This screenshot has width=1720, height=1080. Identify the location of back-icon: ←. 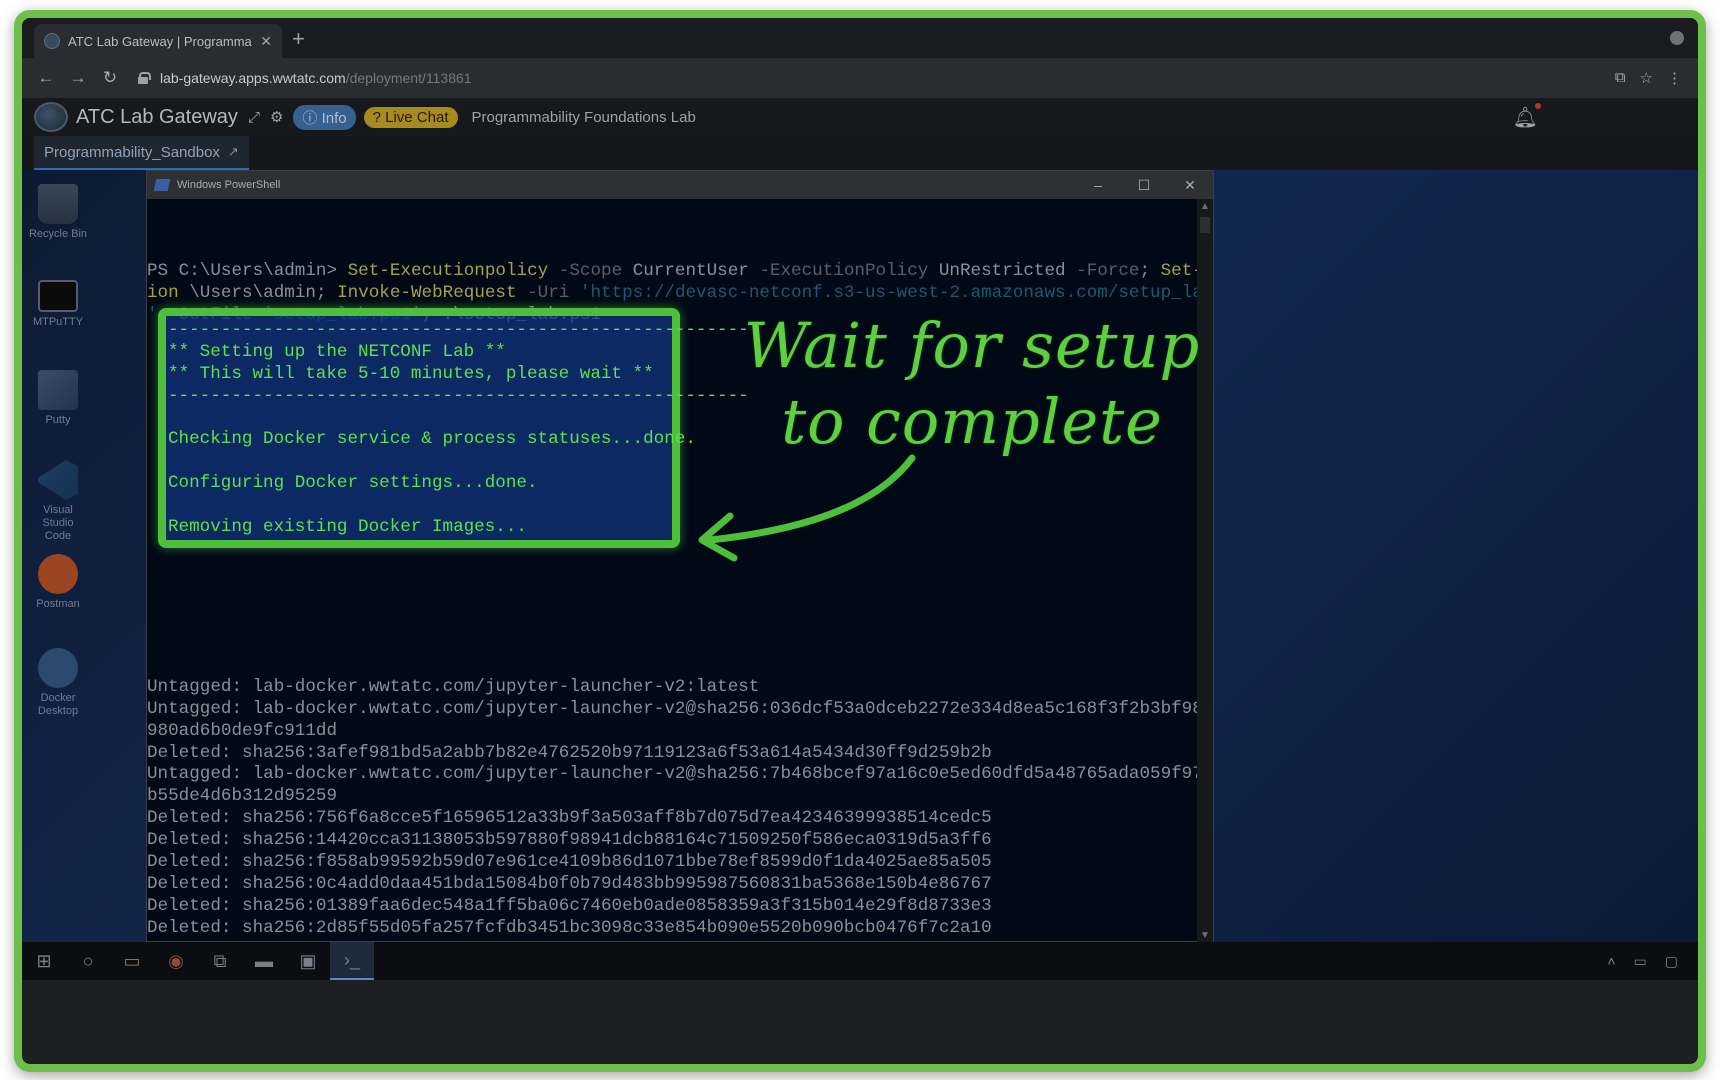
(46, 78).